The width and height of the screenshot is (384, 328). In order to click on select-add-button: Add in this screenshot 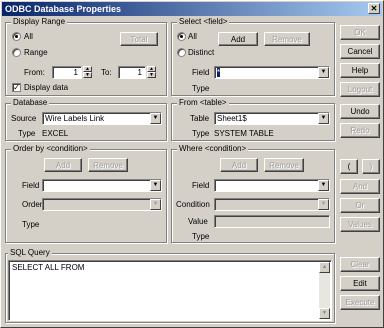, I will do `click(238, 39)`.